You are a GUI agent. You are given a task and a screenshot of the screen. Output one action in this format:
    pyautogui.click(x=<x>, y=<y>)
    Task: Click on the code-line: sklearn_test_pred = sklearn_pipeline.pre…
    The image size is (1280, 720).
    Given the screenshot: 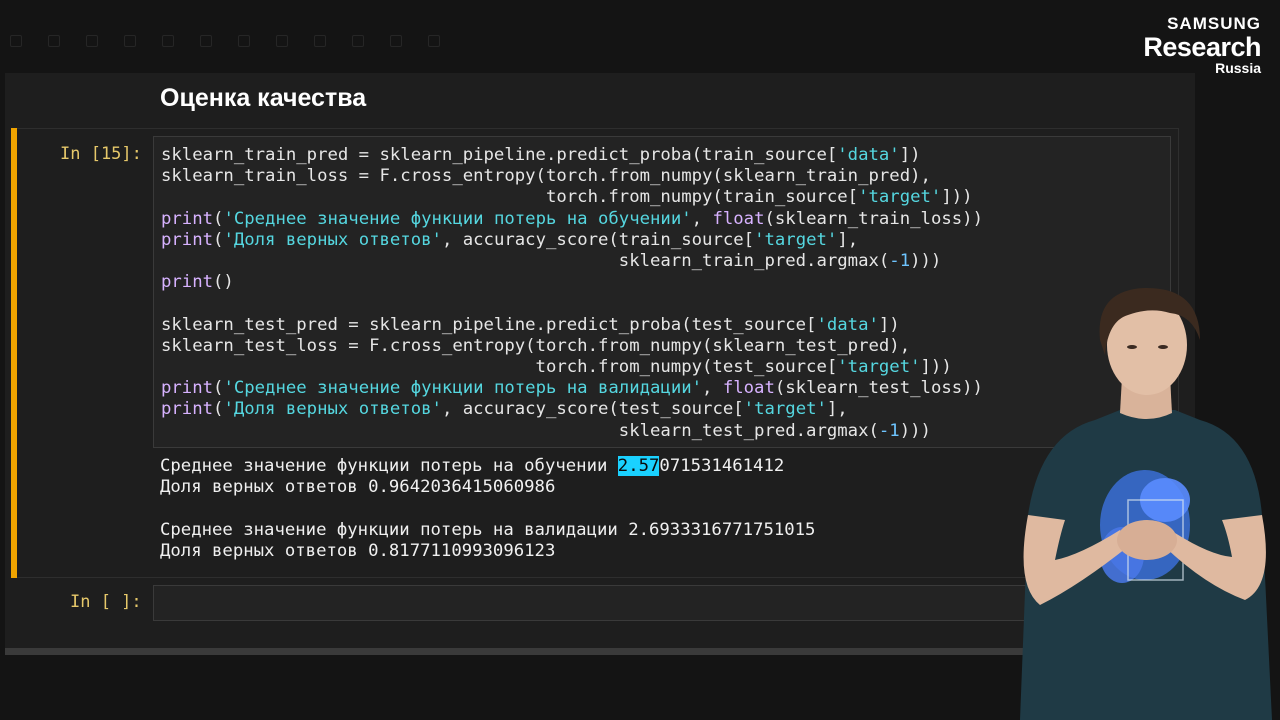 What is the action you would take?
    pyautogui.click(x=530, y=324)
    